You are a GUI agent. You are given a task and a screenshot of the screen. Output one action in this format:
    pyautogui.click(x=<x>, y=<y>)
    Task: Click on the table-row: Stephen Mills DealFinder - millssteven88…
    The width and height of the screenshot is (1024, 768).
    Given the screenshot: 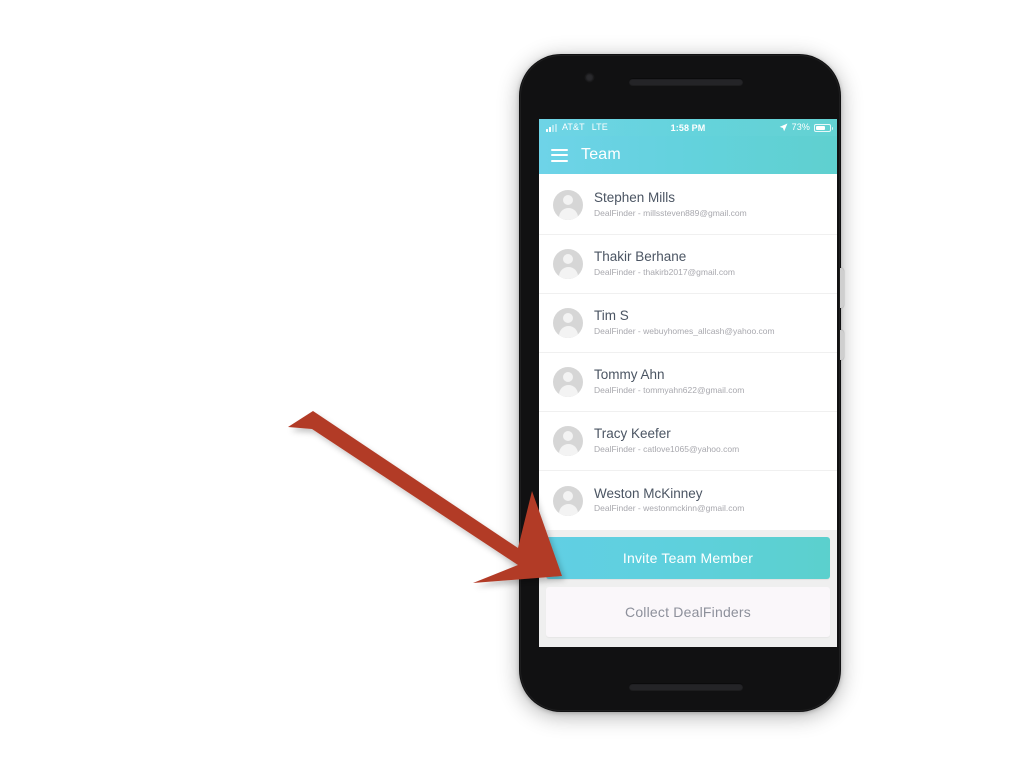 What is the action you would take?
    pyautogui.click(x=688, y=205)
    